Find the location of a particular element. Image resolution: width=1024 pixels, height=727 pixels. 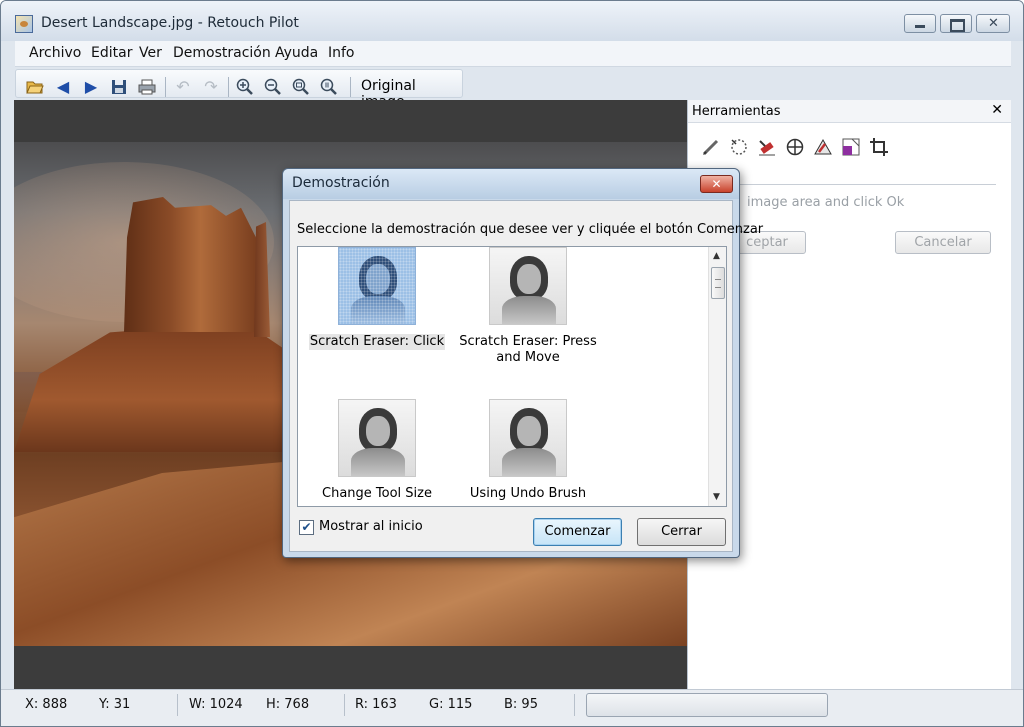

demo-item-change-tool-size: Change Tool Size is located at coordinates (377, 450).